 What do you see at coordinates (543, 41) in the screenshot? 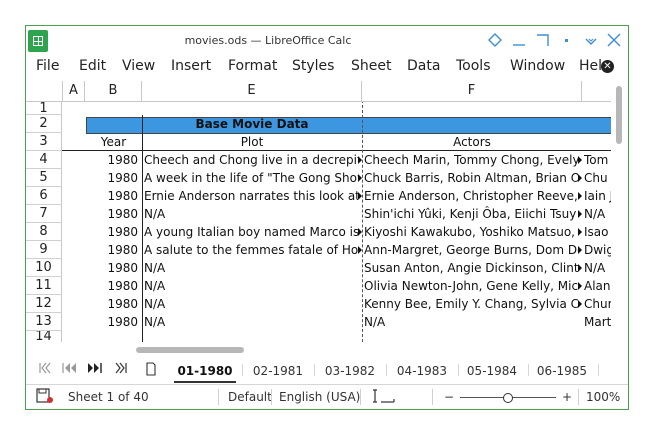
I see `maximize-icon` at bounding box center [543, 41].